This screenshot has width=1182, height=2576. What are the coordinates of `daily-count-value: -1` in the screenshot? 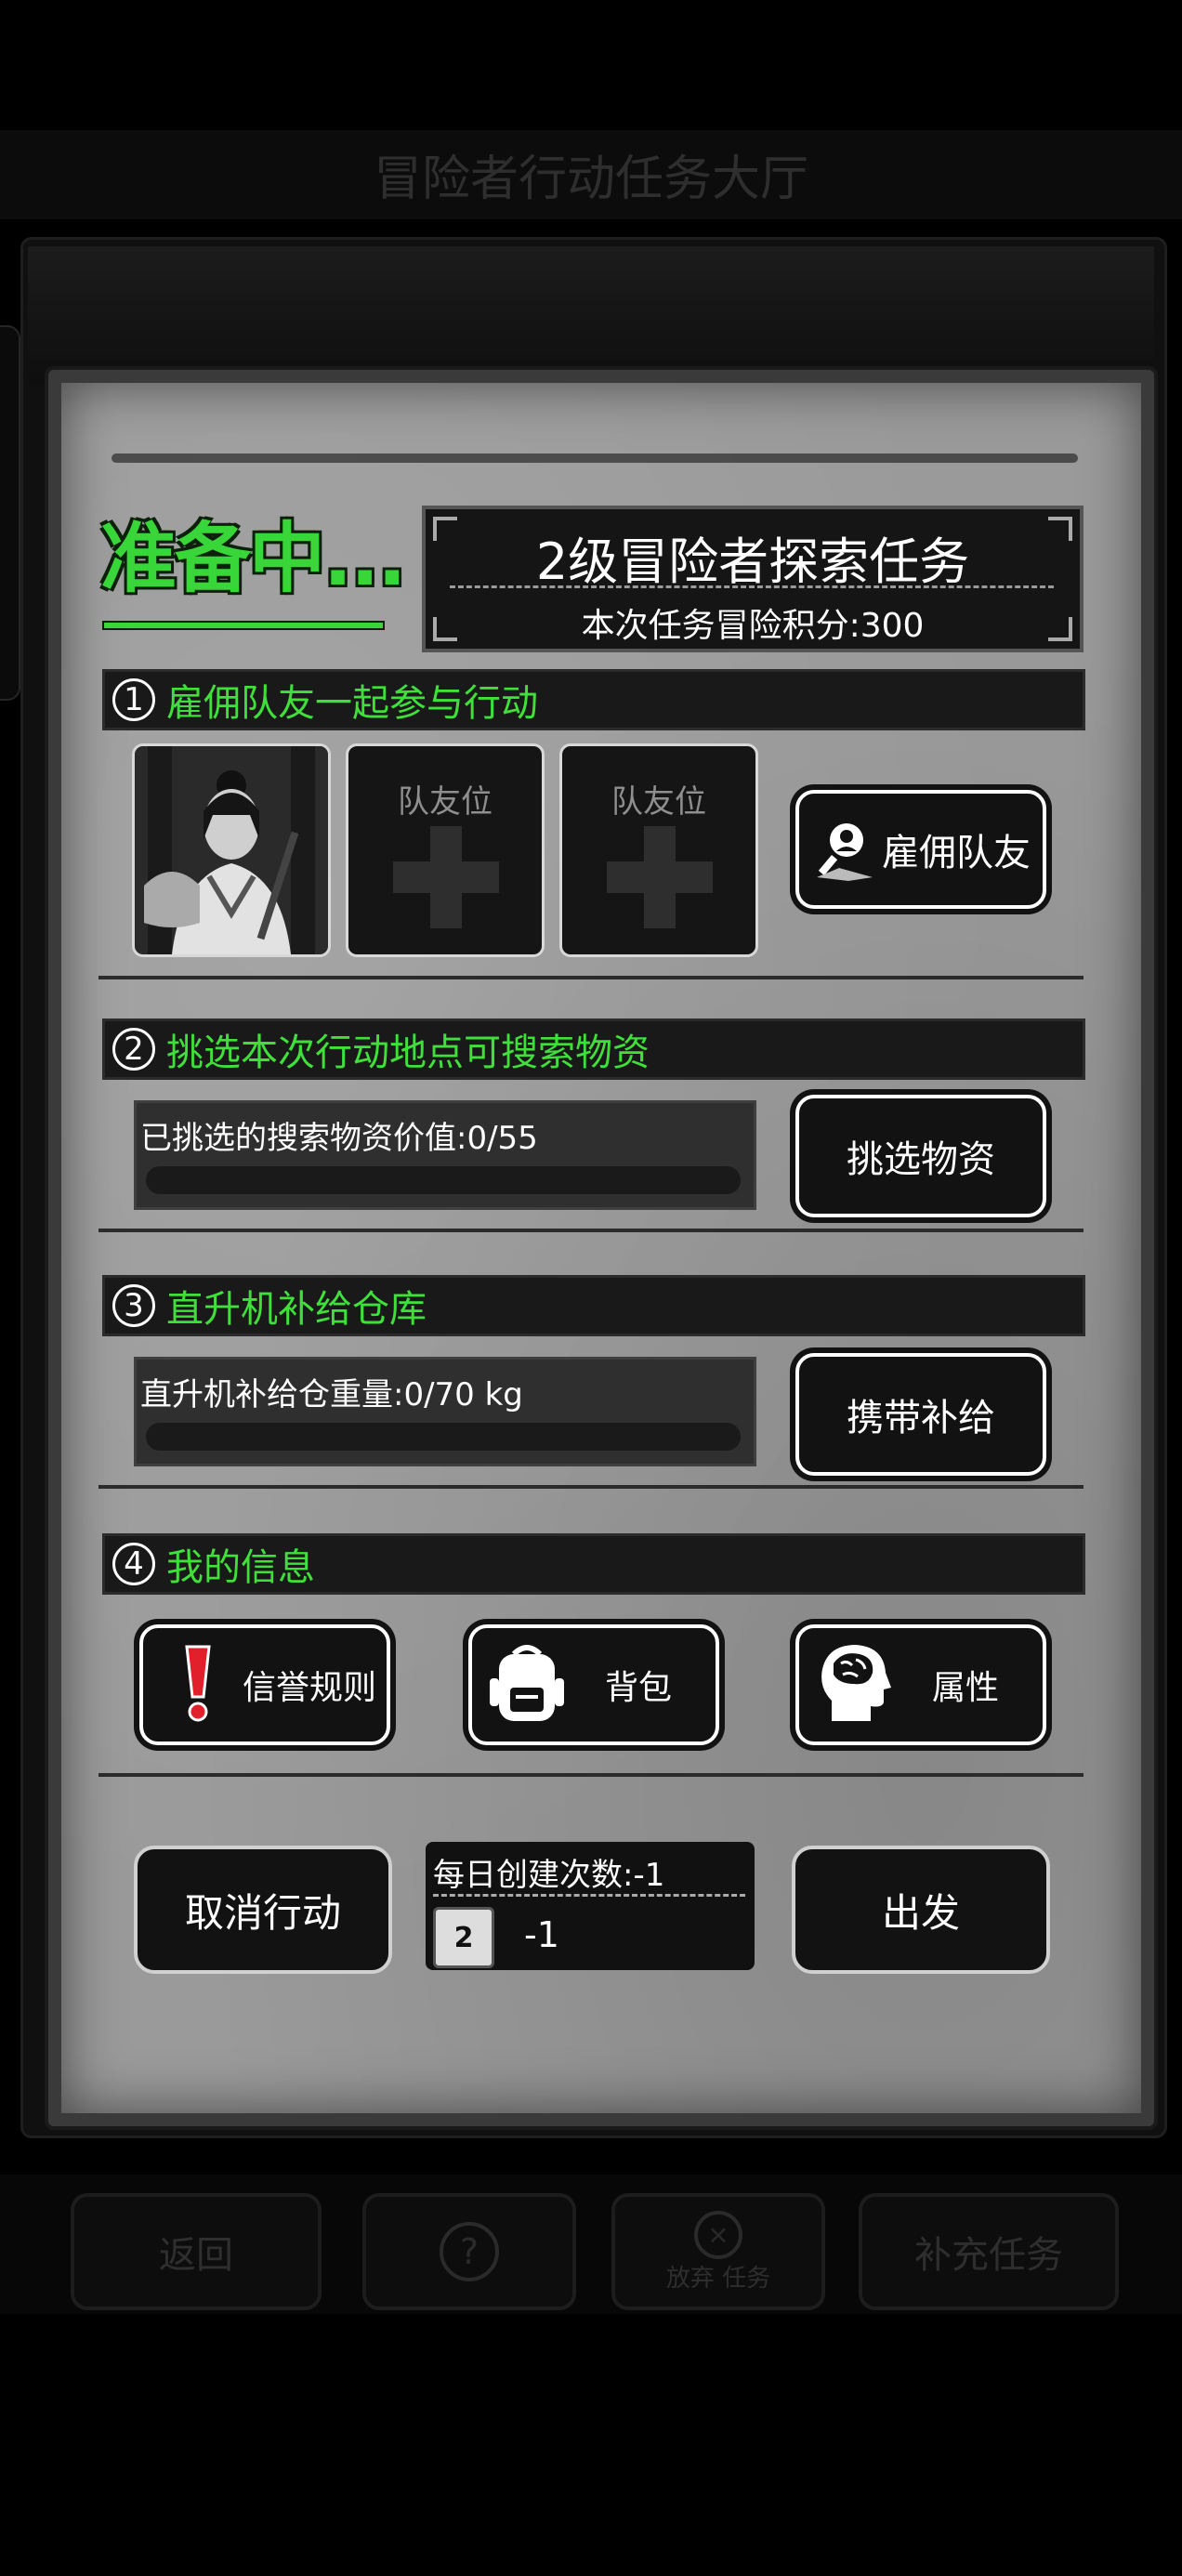 It's located at (541, 1934).